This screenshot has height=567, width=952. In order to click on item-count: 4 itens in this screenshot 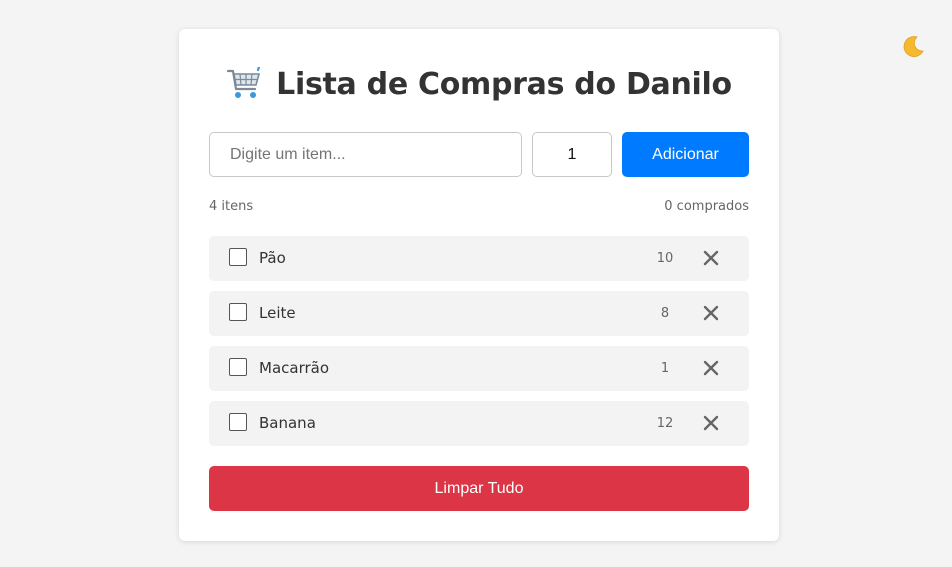, I will do `click(231, 206)`.